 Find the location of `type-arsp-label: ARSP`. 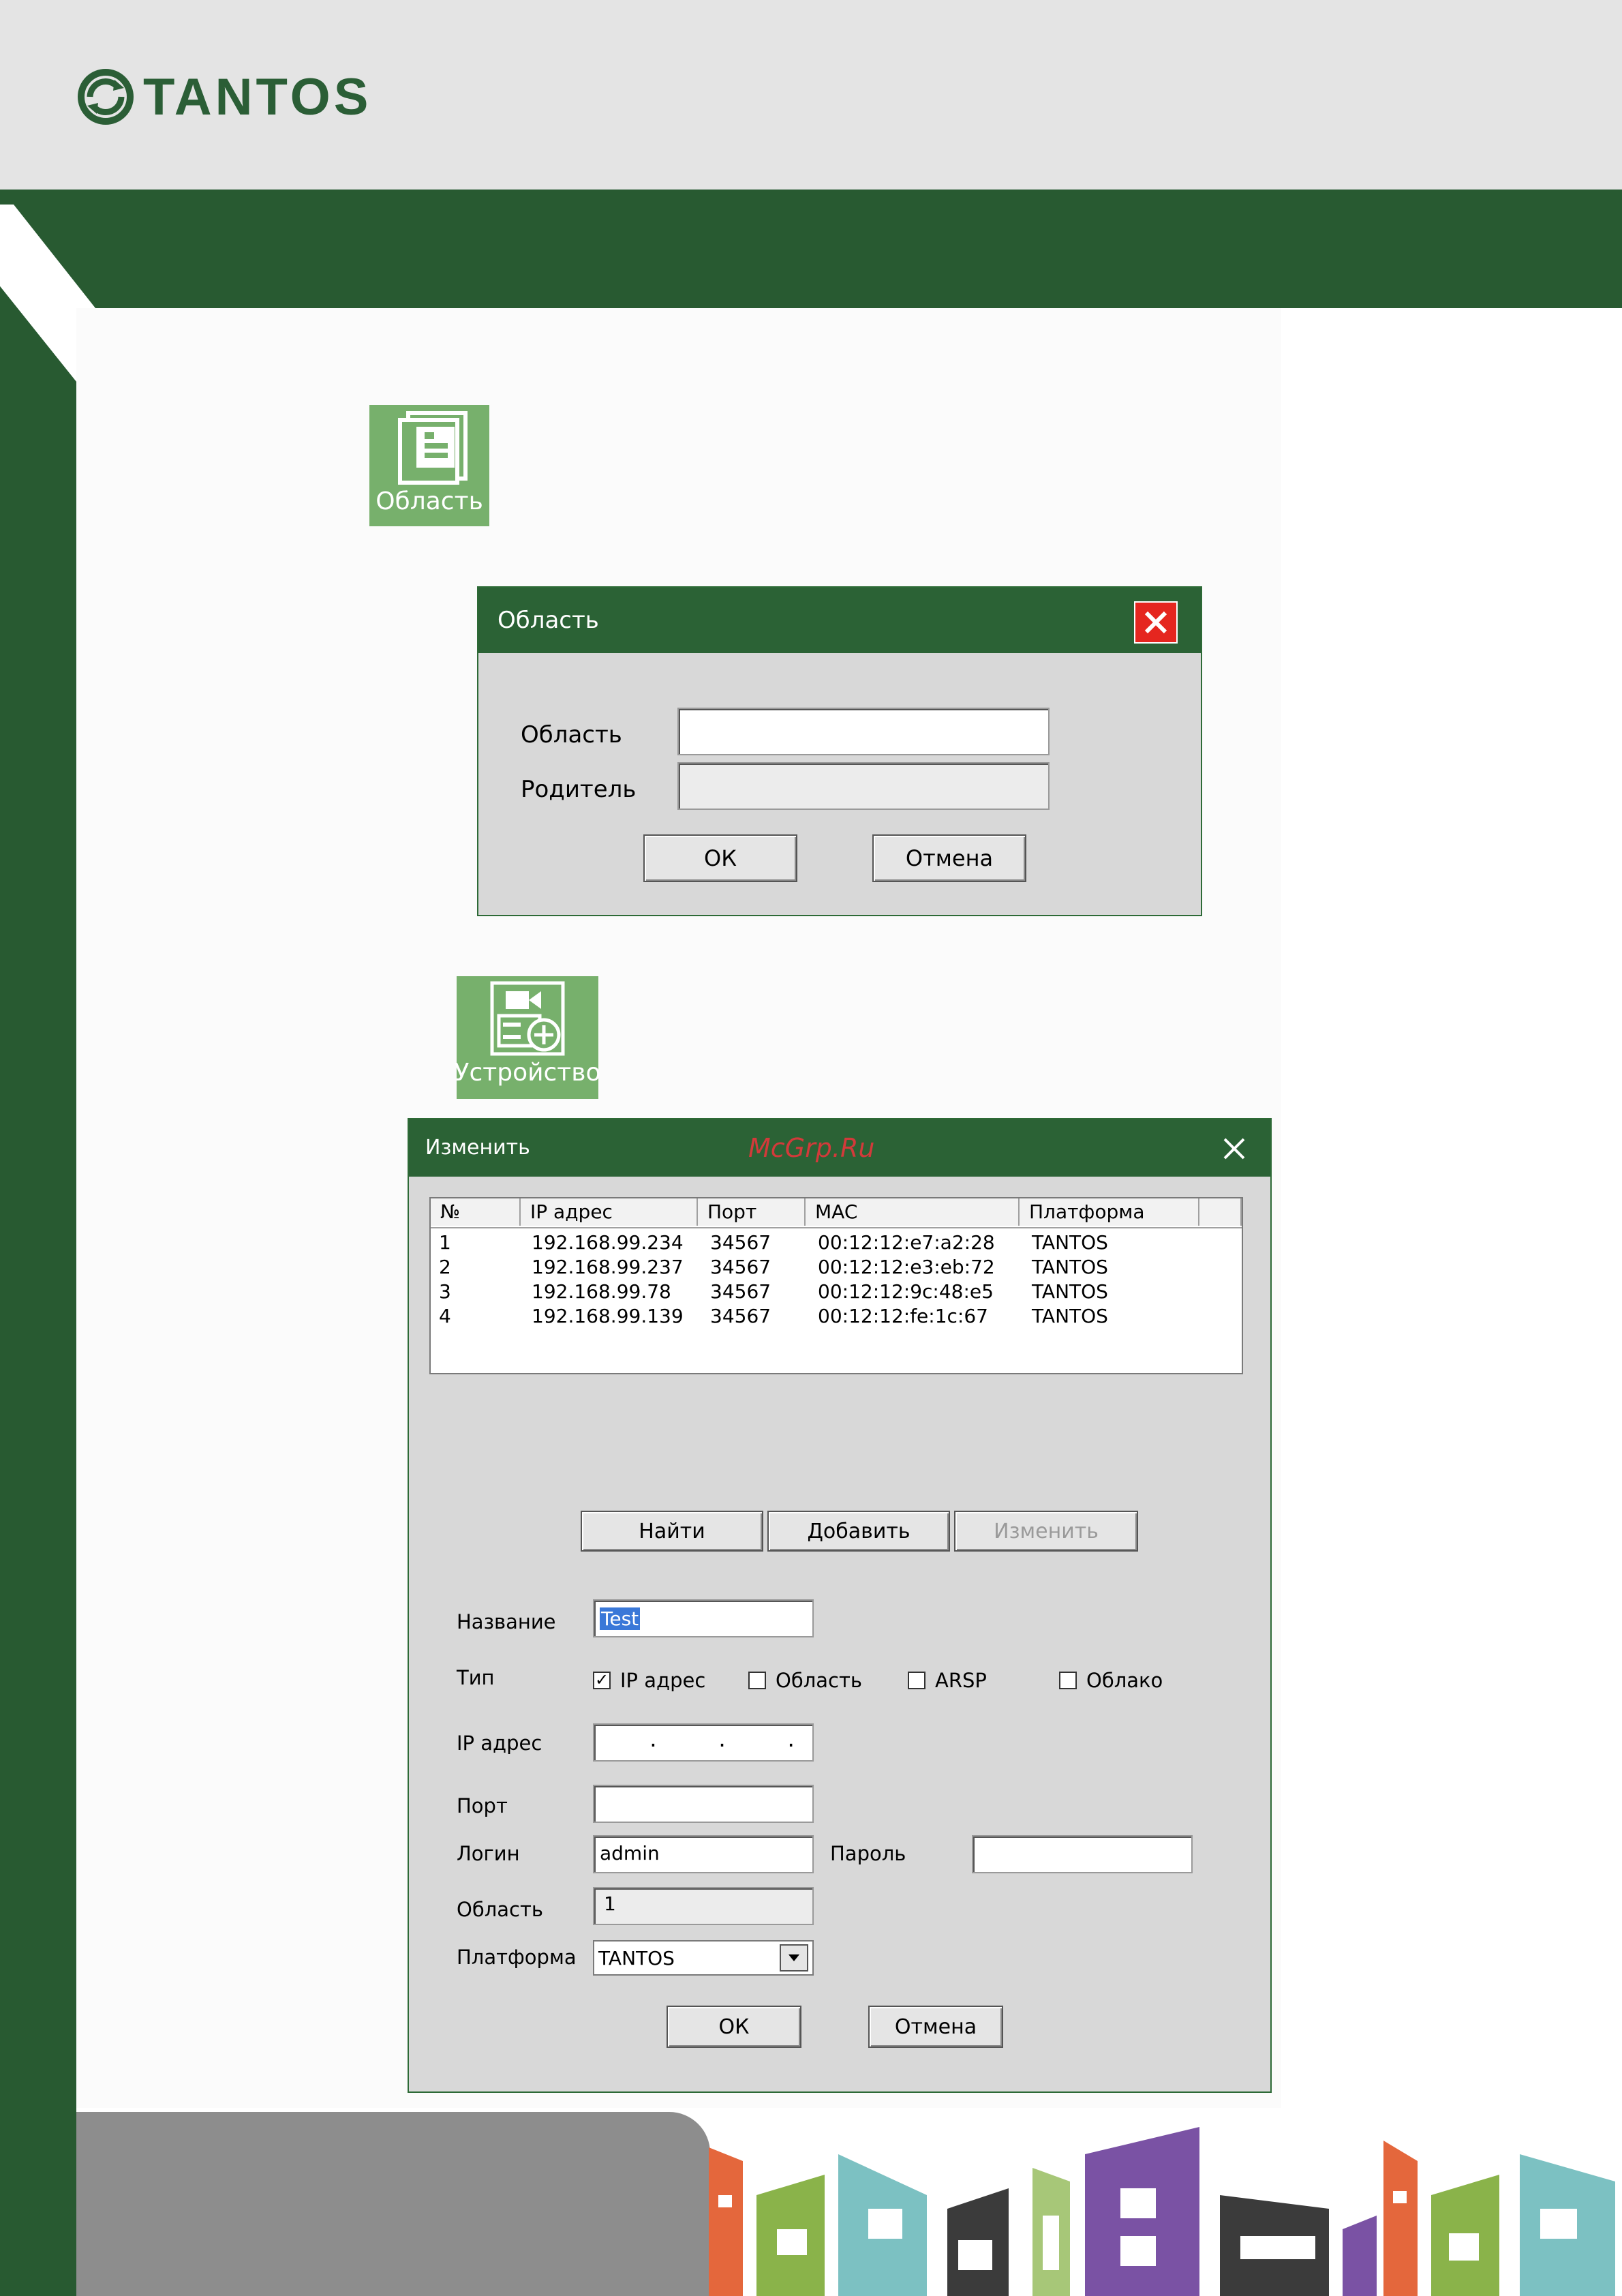

type-arsp-label: ARSP is located at coordinates (961, 1680).